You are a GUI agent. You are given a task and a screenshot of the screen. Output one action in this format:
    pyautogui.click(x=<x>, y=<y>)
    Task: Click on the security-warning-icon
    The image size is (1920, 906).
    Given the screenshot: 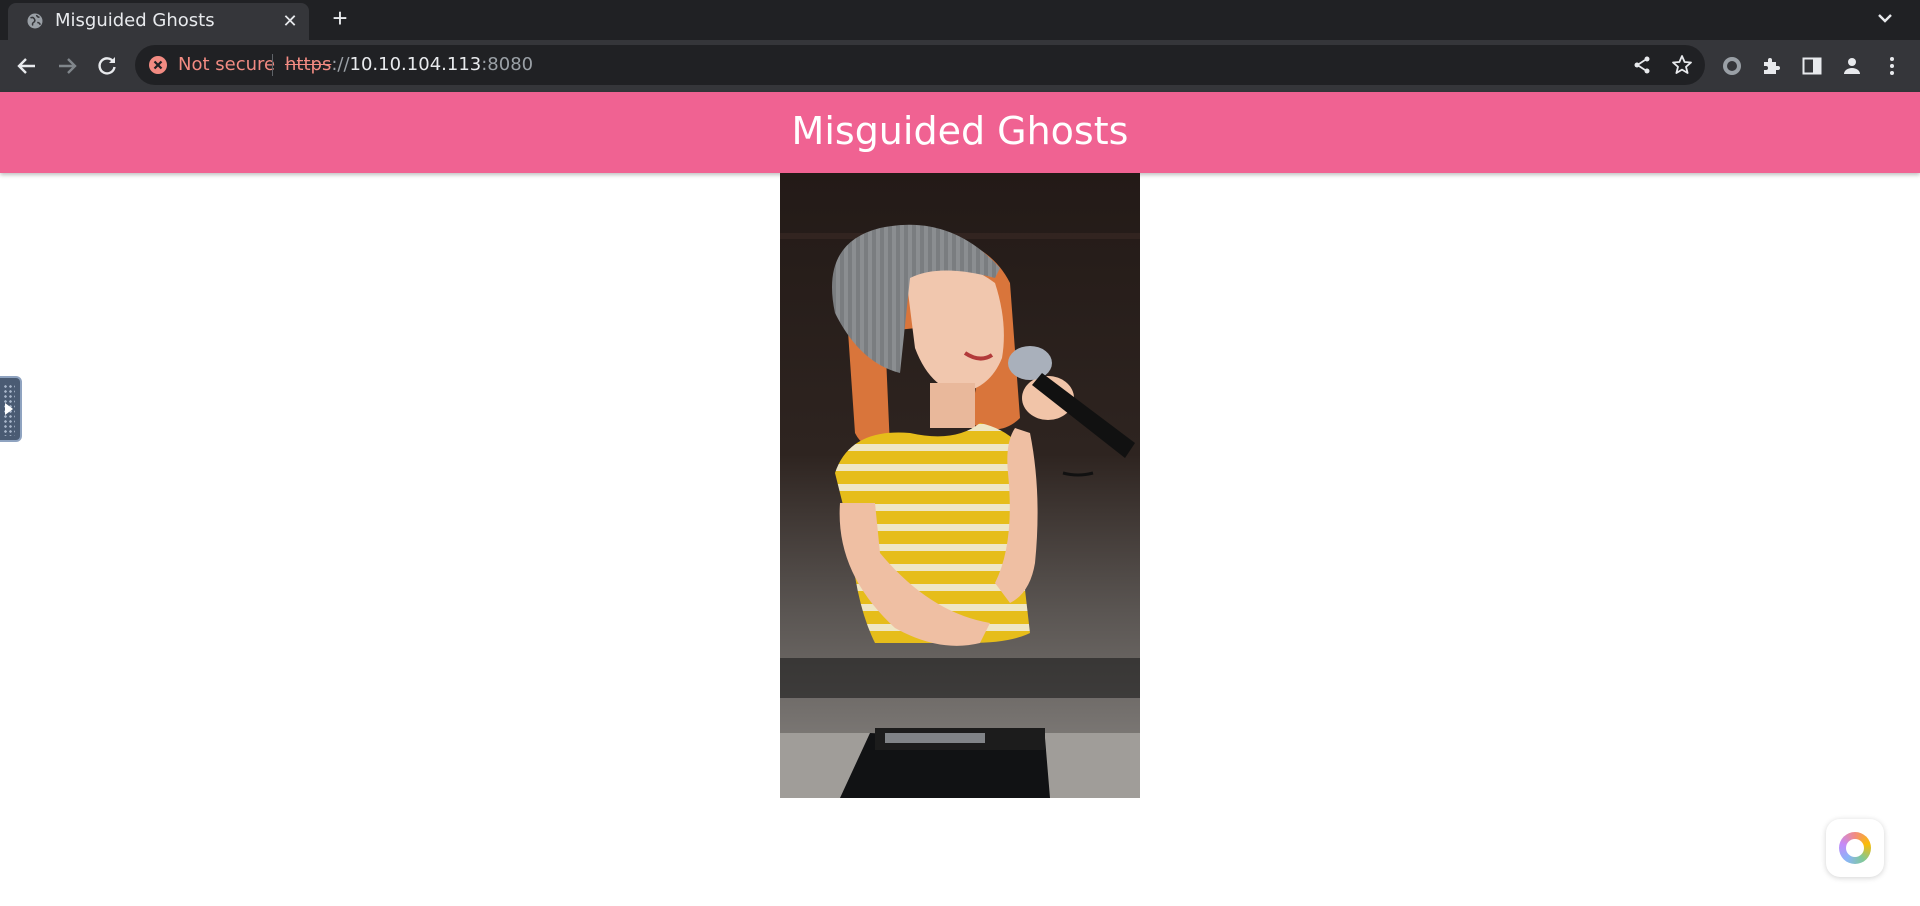 What is the action you would take?
    pyautogui.click(x=158, y=65)
    